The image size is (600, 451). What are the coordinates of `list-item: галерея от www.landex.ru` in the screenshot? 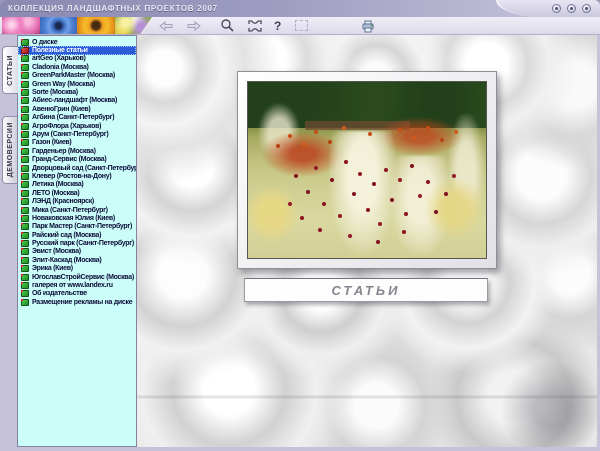 It's located at (77, 285).